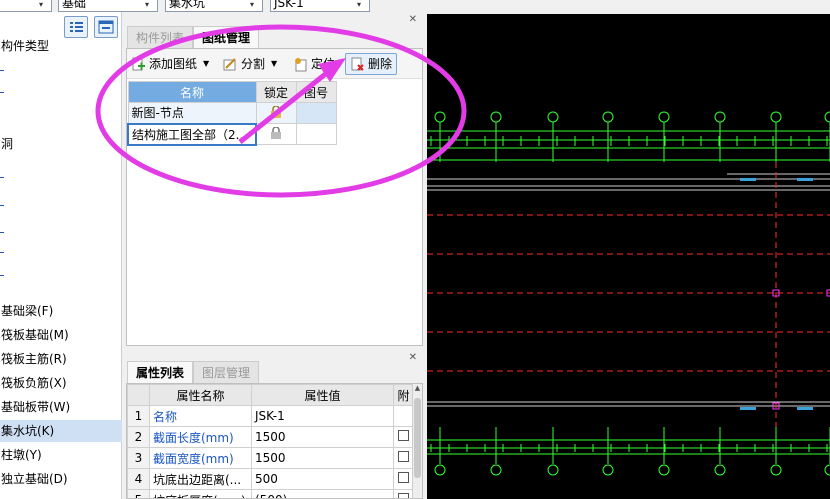  I want to click on row-index: 1, so click(138, 416).